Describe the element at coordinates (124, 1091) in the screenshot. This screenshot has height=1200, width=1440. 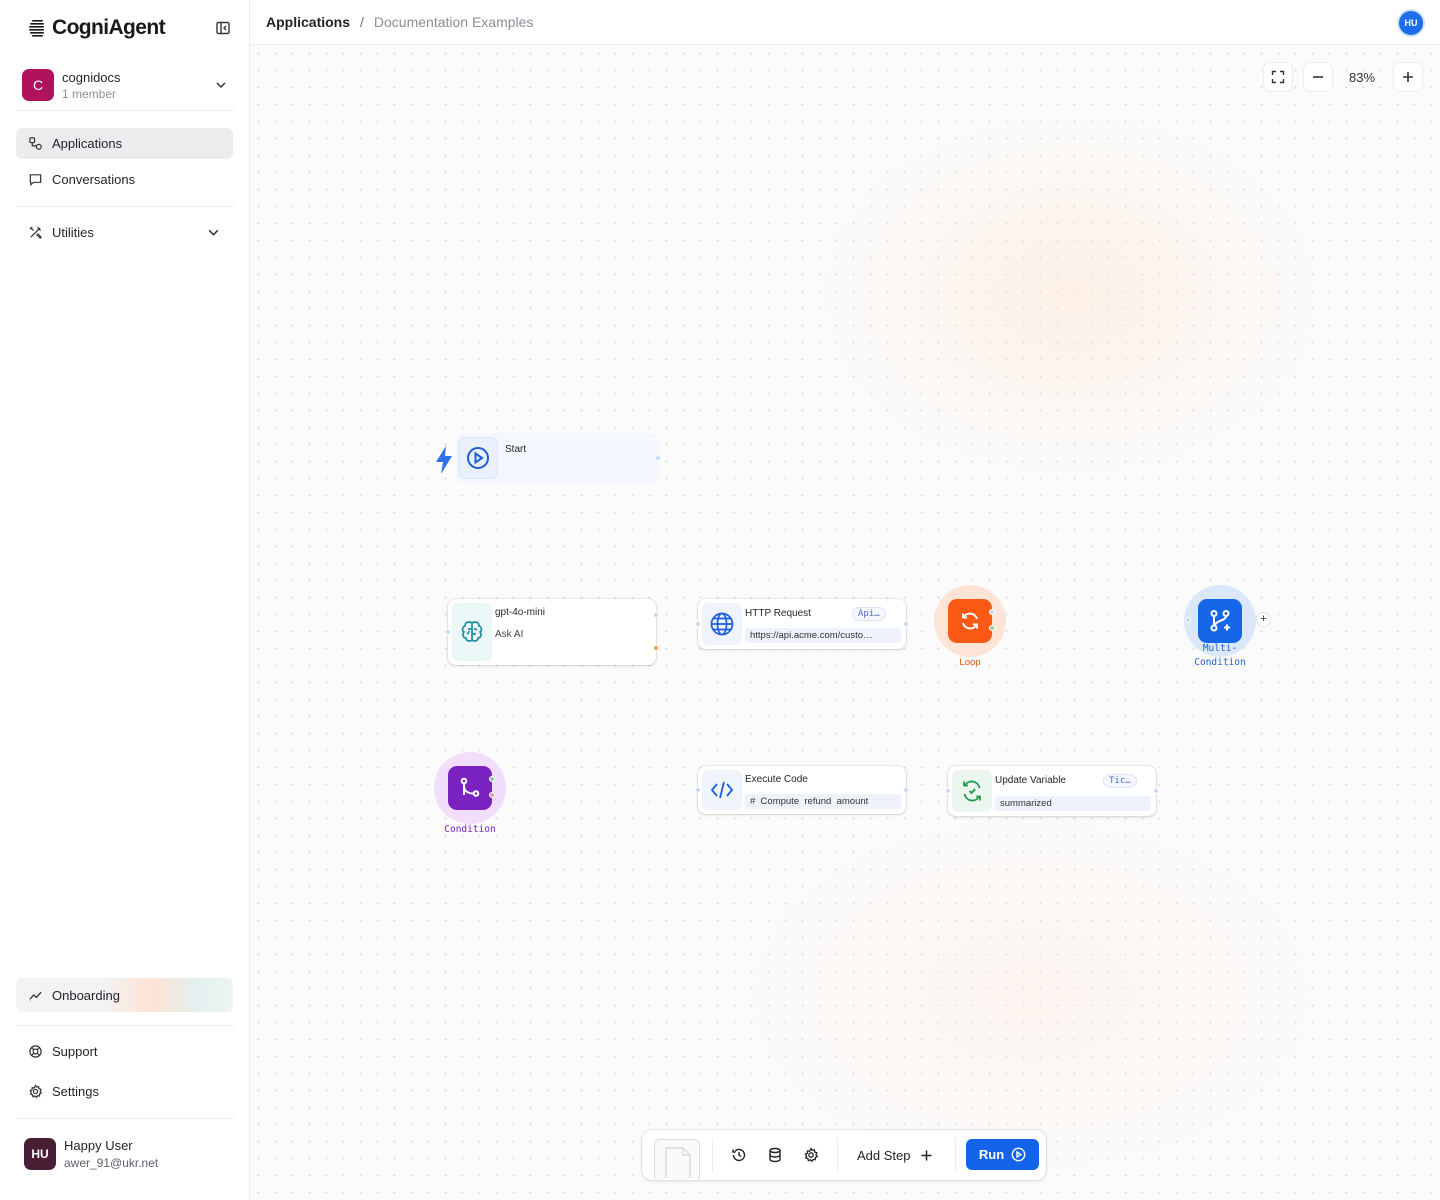
I see `sidebar-item-settings: Settings` at that location.